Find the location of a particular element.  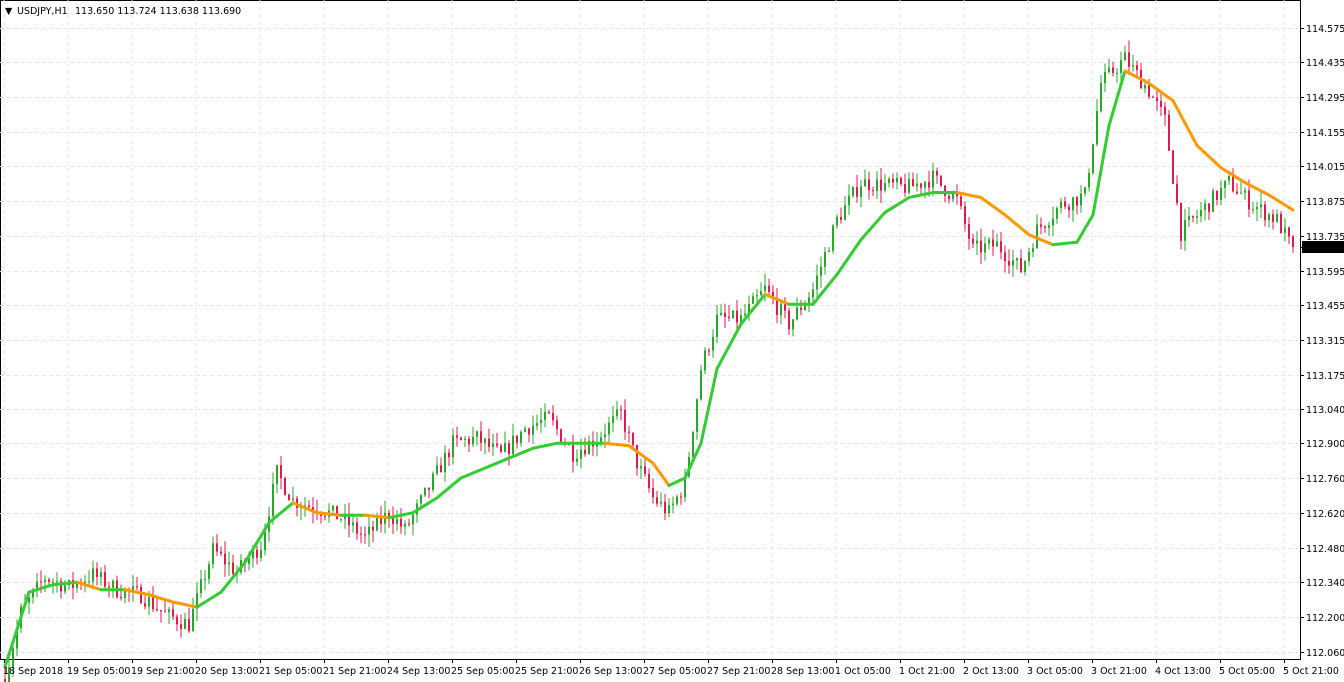

time-tick-label: 19 Sep 21:00 is located at coordinates (162, 671).